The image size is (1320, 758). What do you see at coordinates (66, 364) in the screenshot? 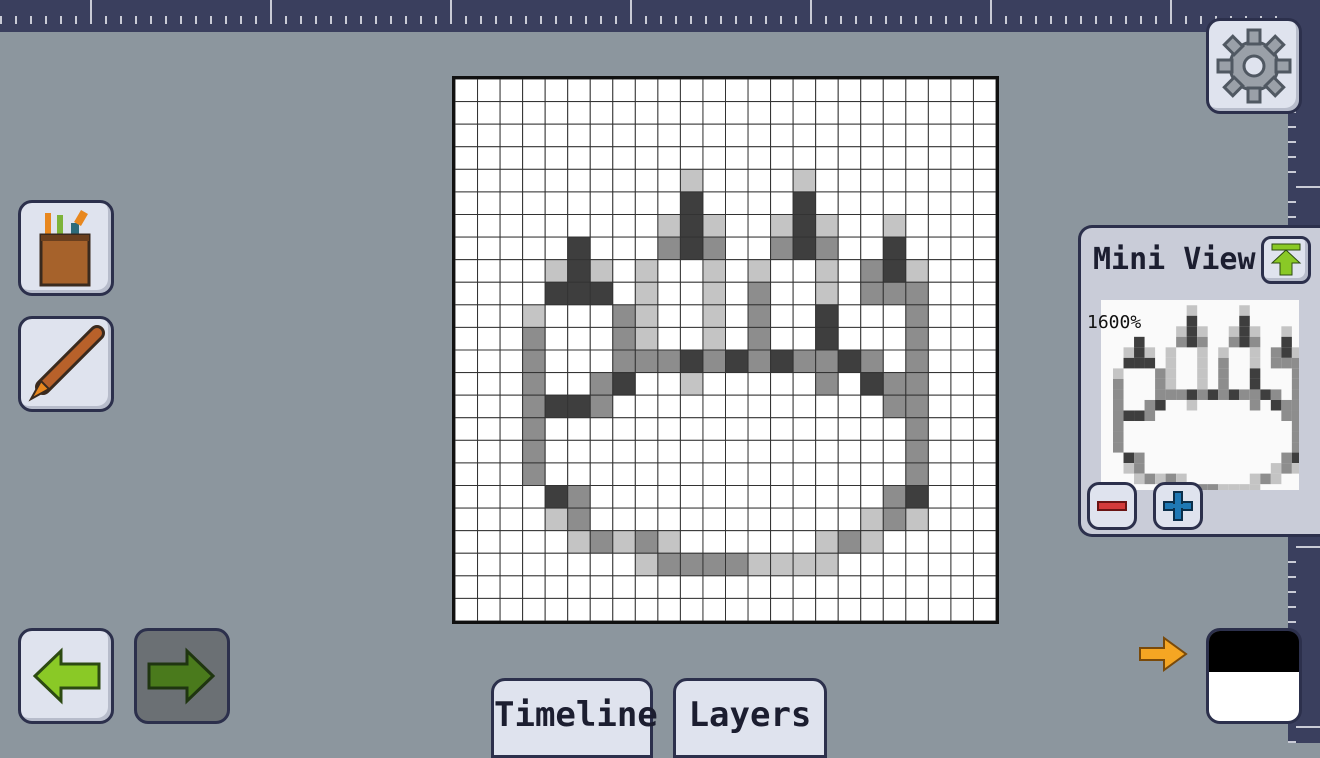
I see `pencil-tool-button` at bounding box center [66, 364].